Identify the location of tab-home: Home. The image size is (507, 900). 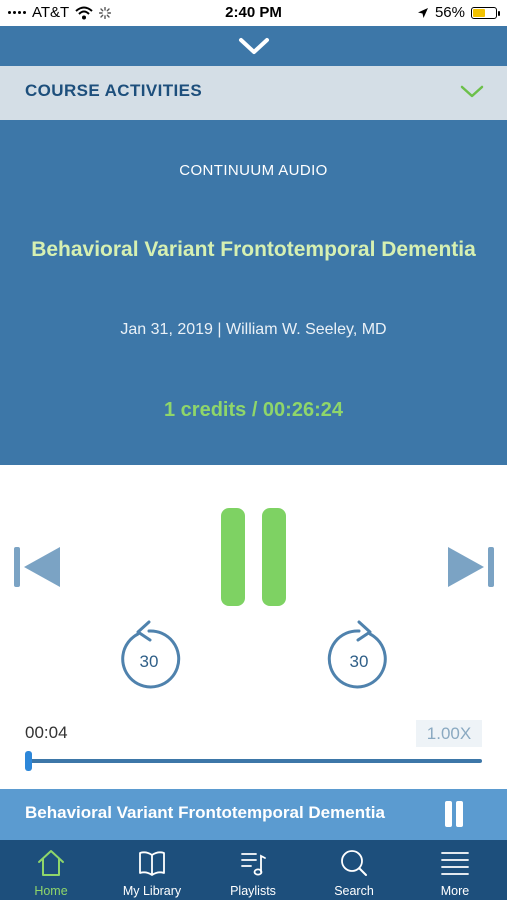
(51, 870).